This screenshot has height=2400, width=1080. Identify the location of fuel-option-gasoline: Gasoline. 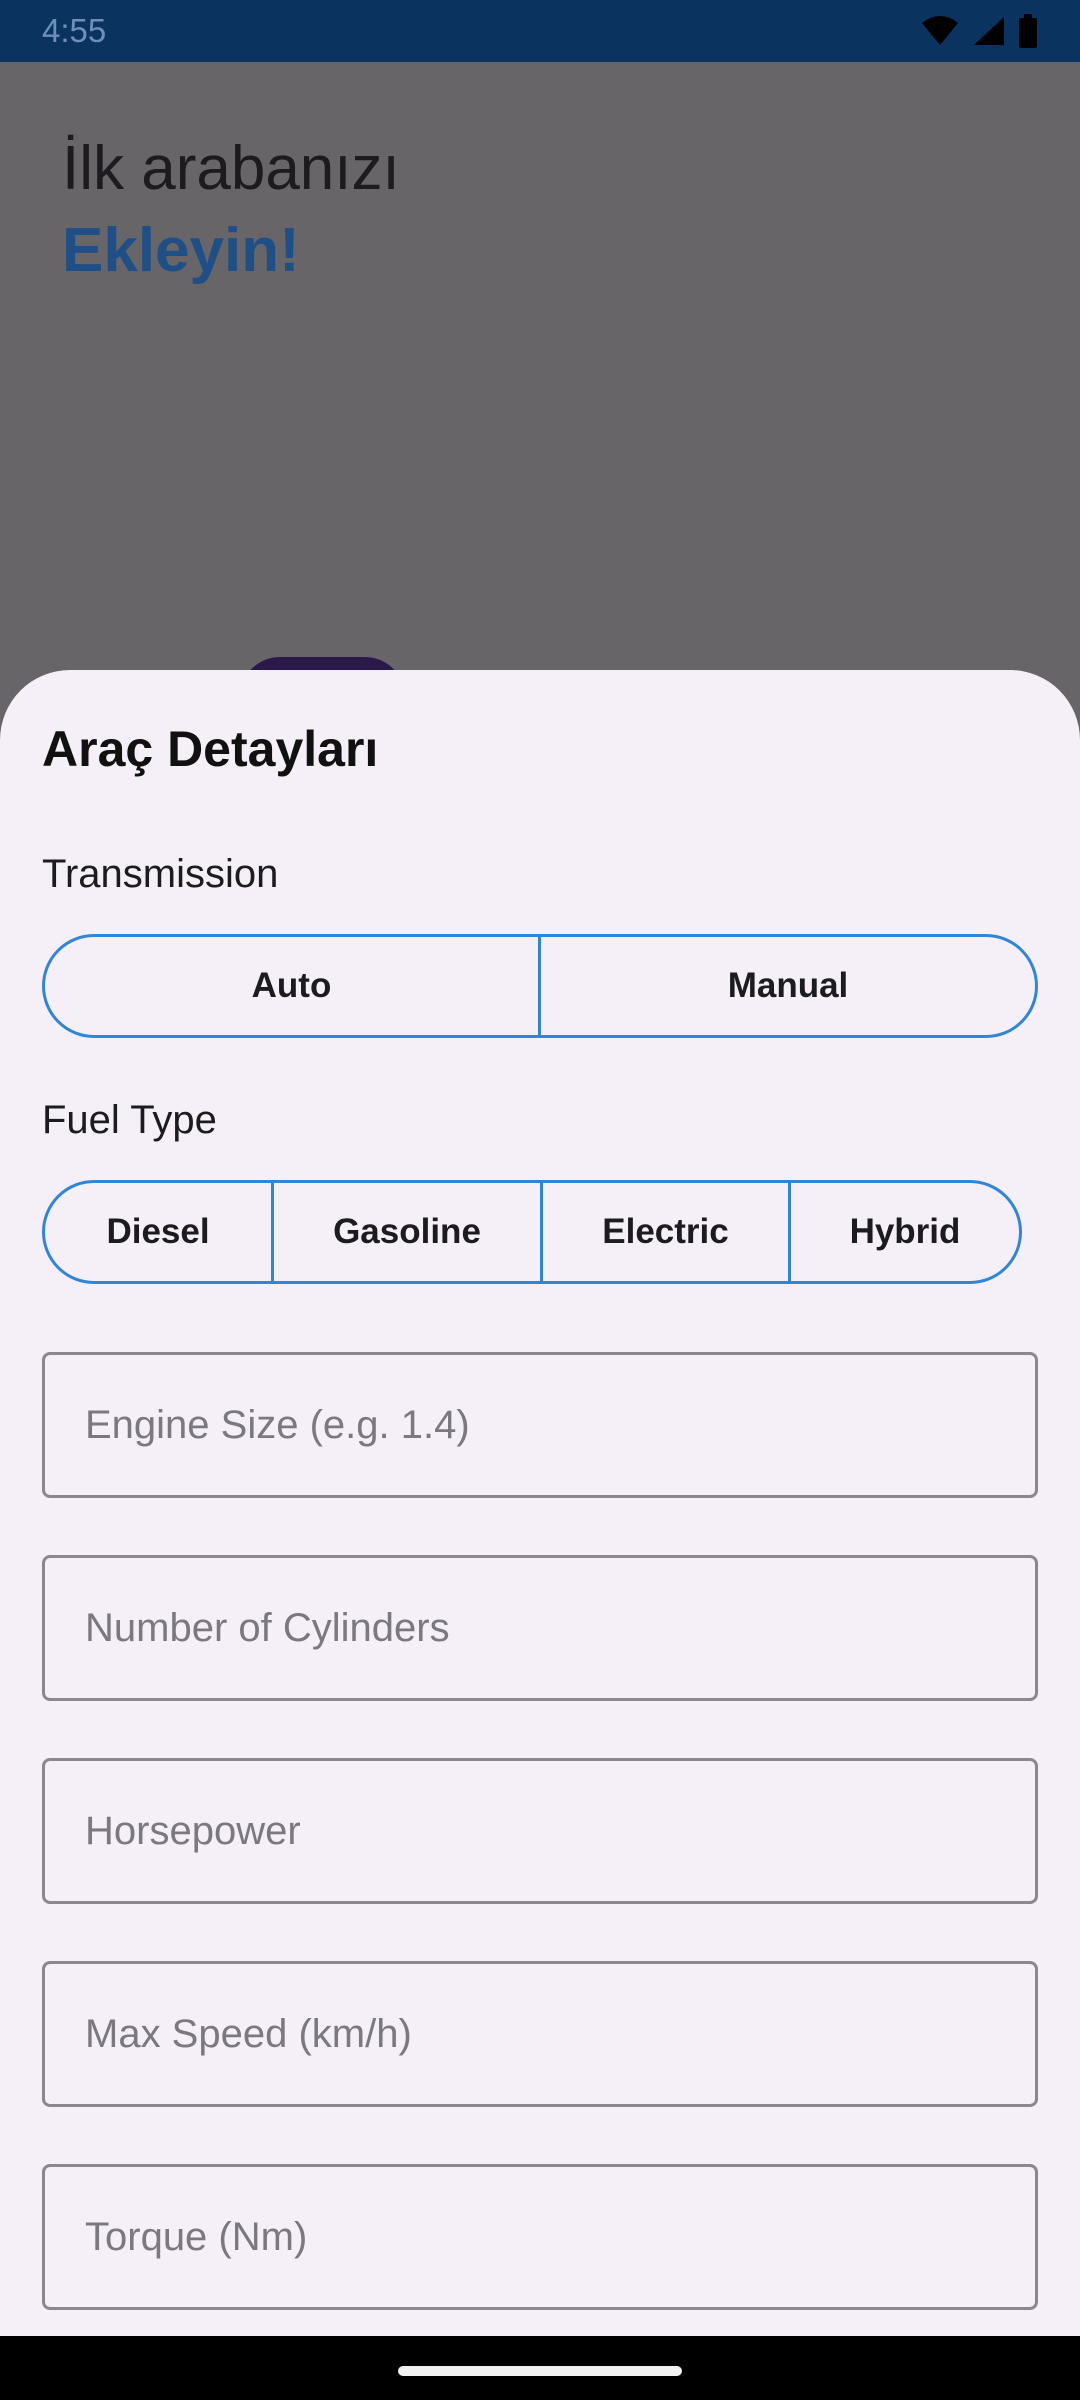
(408, 1232).